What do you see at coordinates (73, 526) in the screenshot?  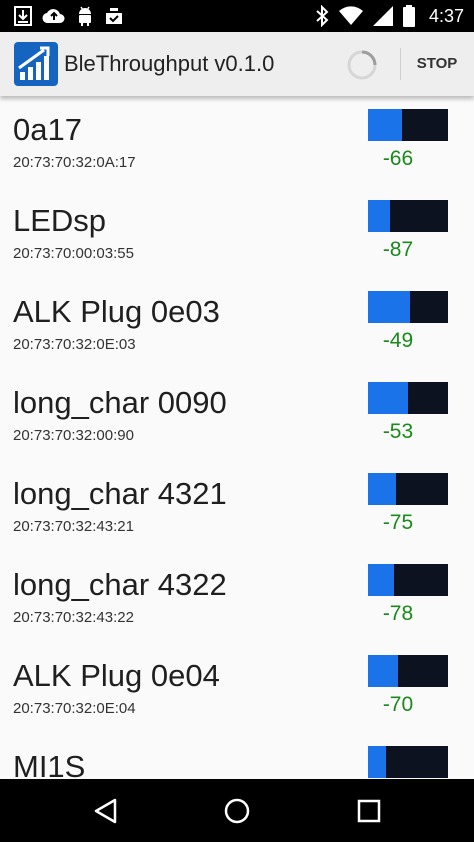 I see `device-address: 20:73:70:32:43:21` at bounding box center [73, 526].